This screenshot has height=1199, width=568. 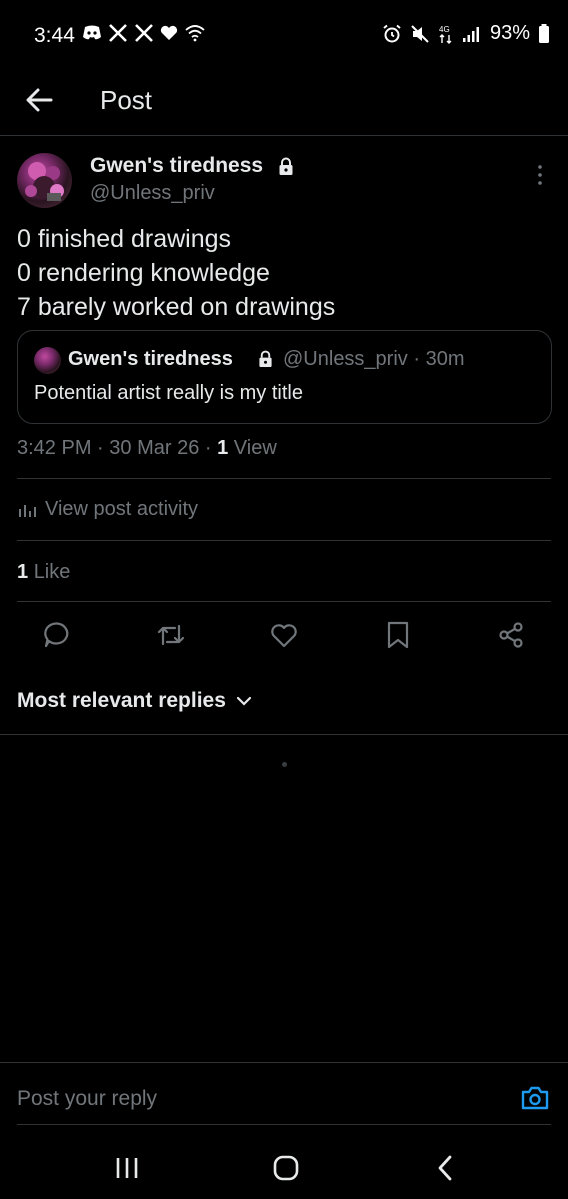 I want to click on status-bar: 3:44 4G 93%, so click(x=284, y=36).